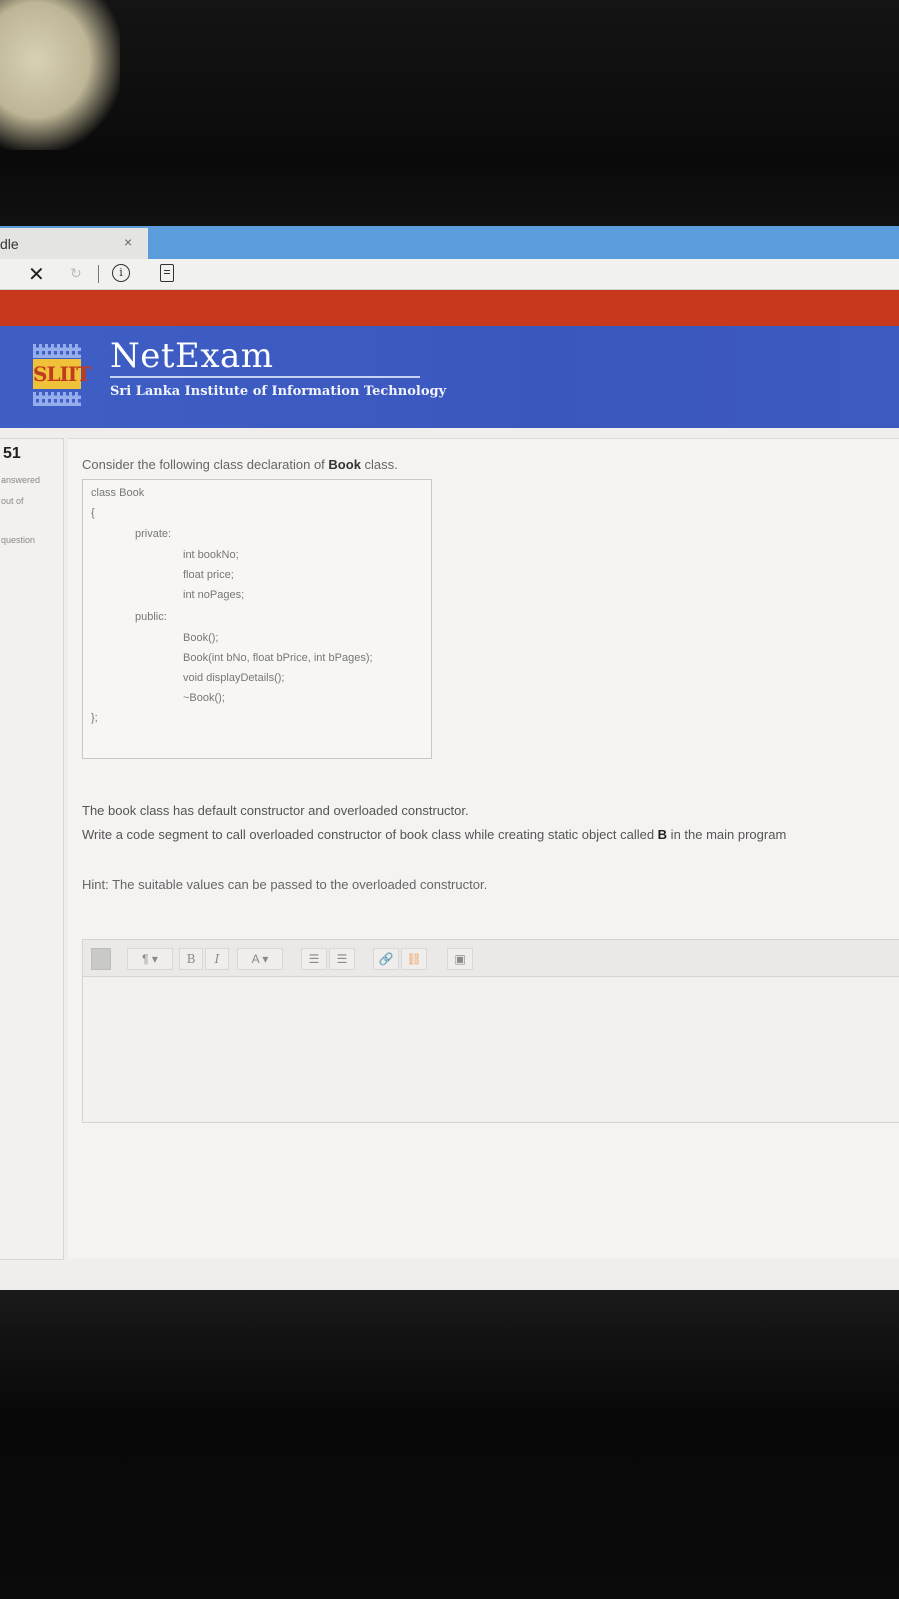  I want to click on flag-question: question, so click(18, 540).